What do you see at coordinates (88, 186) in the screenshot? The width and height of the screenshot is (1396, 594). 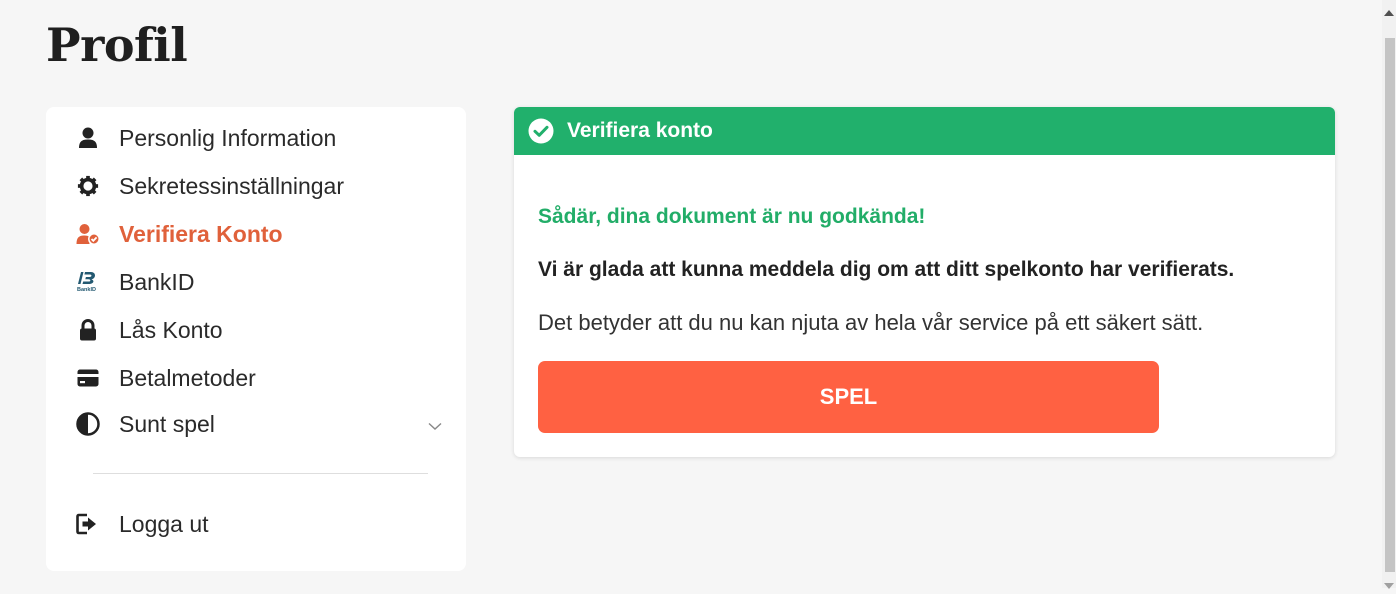 I see `gear-icon` at bounding box center [88, 186].